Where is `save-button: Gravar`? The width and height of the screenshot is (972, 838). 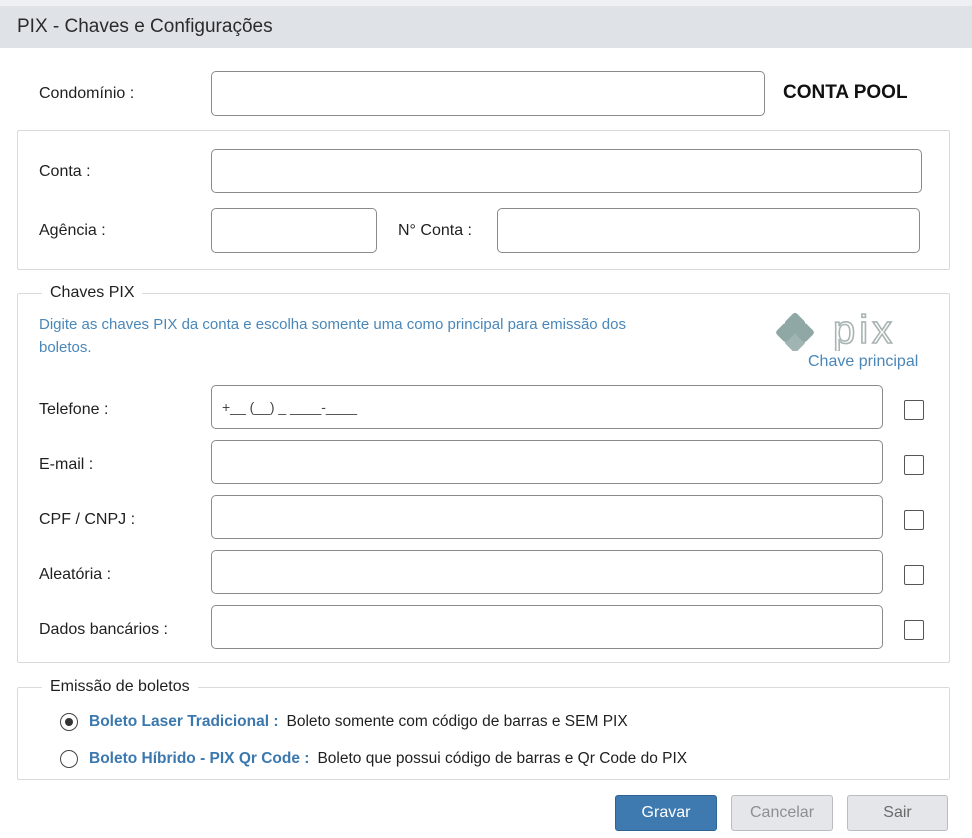 save-button: Gravar is located at coordinates (666, 813).